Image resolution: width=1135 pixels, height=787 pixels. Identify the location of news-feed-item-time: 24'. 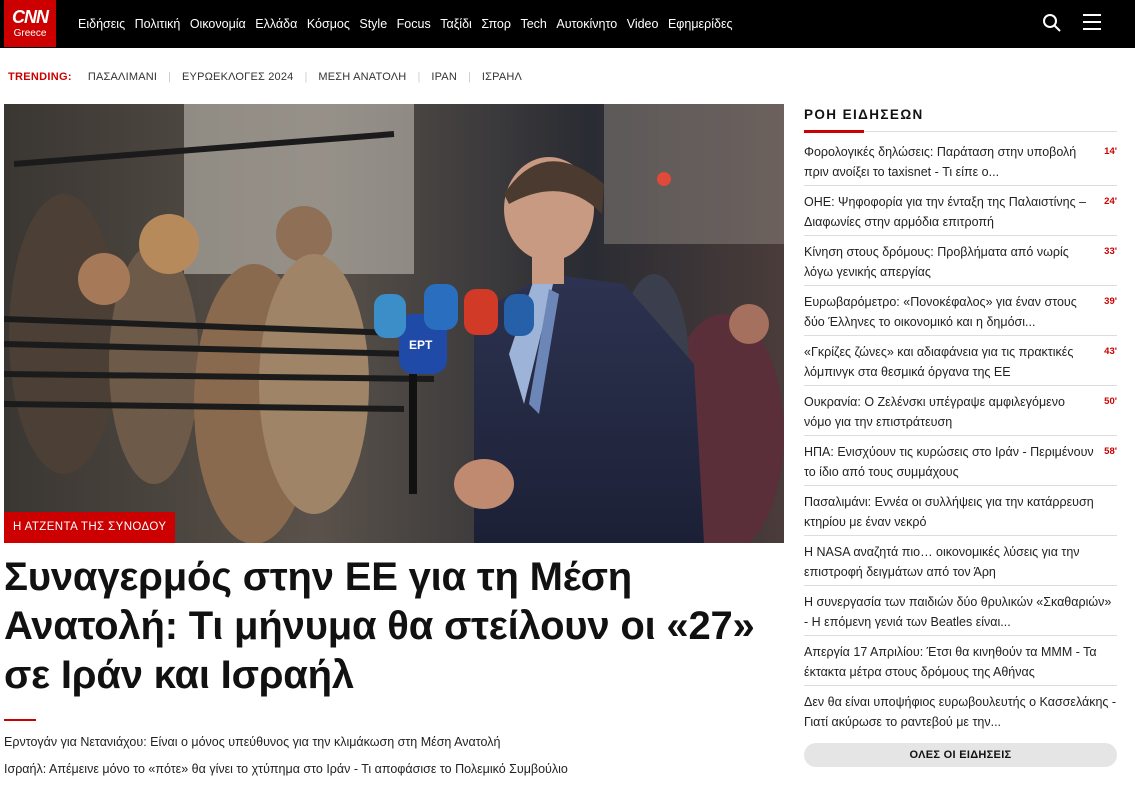
(1110, 201).